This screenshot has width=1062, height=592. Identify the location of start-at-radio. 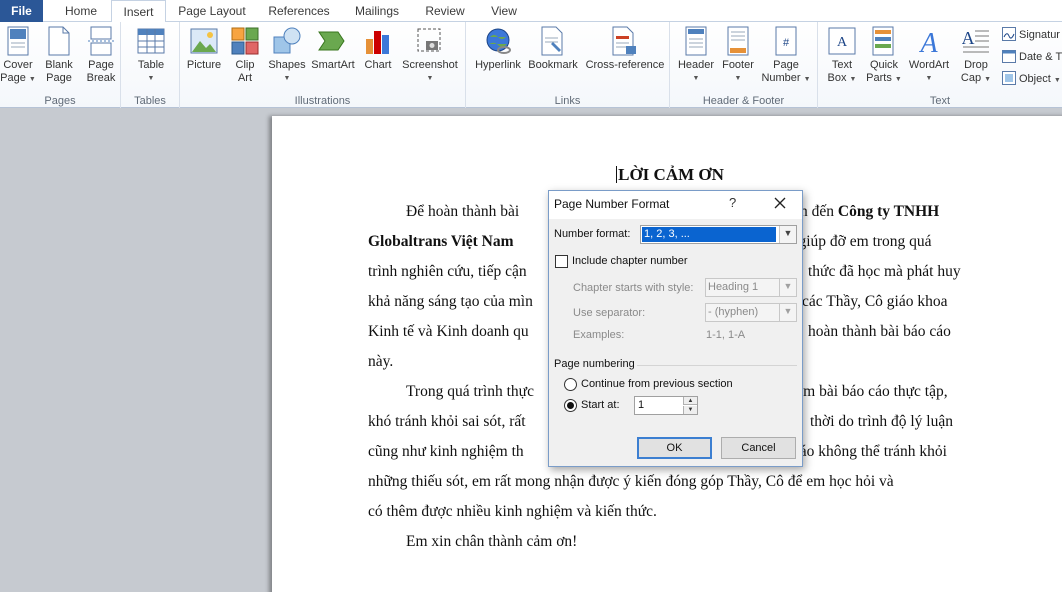
(570, 405).